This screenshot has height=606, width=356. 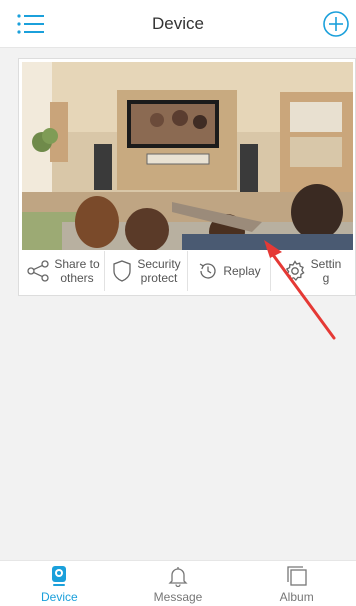 I want to click on share-button: Share to others, so click(x=63, y=271).